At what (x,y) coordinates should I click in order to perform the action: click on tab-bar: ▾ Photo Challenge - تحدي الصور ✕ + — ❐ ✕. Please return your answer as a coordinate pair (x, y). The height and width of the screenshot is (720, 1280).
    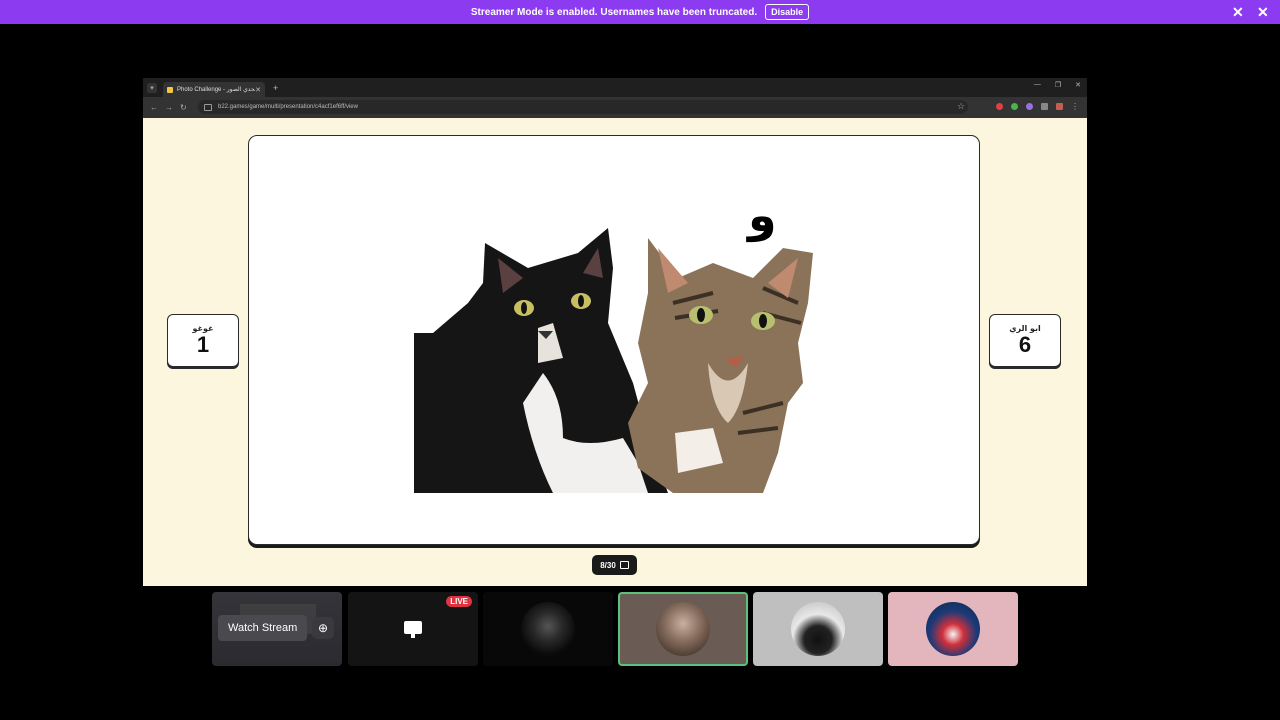
    Looking at the image, I should click on (615, 87).